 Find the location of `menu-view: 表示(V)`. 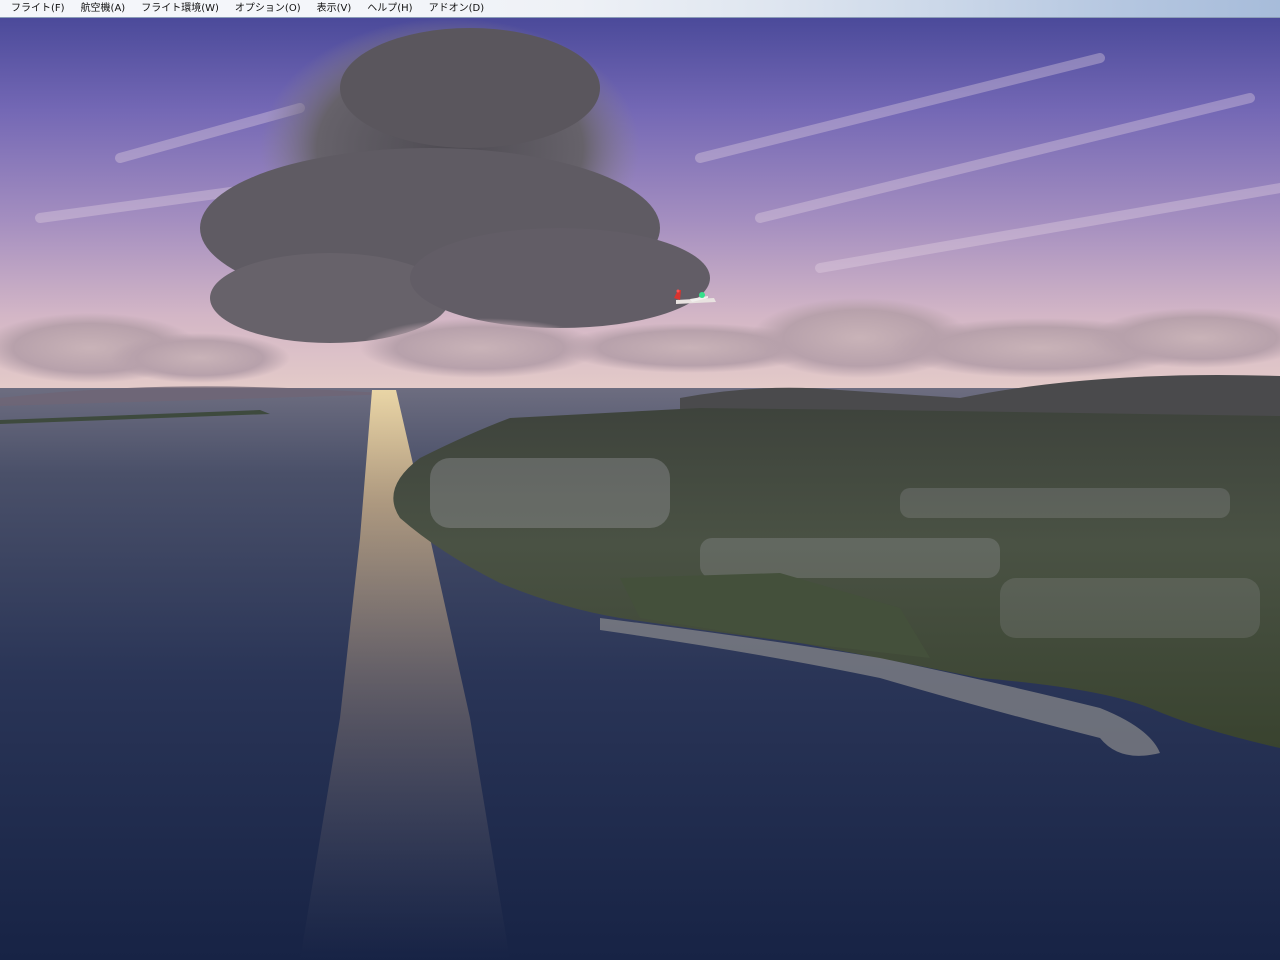

menu-view: 表示(V) is located at coordinates (334, 9).